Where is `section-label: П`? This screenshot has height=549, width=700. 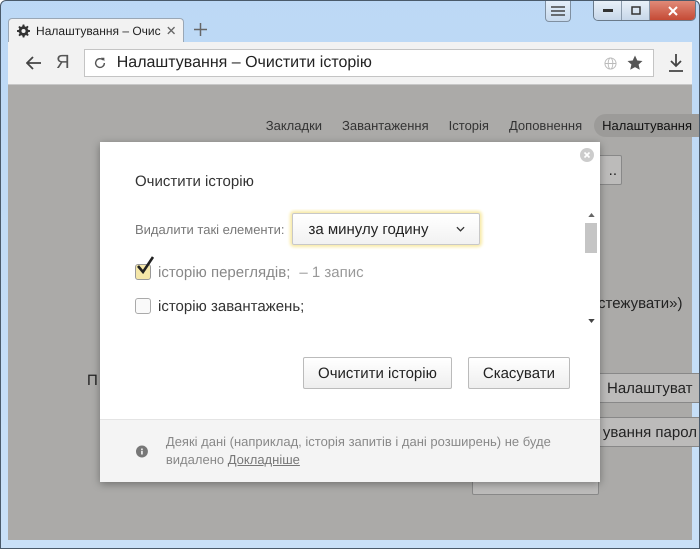 section-label: П is located at coordinates (92, 380).